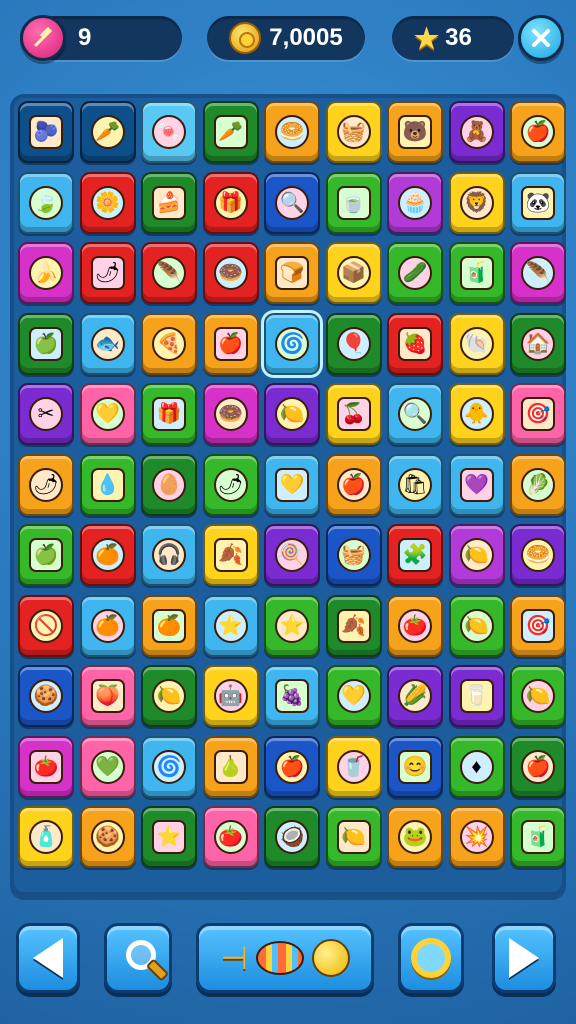 This screenshot has width=576, height=1024. Describe the element at coordinates (353, 343) in the screenshot. I see `tile: 🎈` at that location.